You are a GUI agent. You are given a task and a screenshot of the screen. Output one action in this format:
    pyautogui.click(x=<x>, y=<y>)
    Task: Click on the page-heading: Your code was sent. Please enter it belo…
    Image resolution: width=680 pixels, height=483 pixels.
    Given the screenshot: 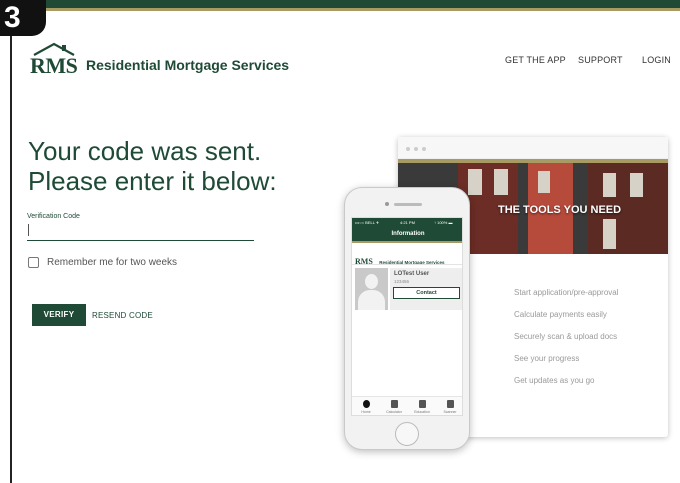 What is the action you would take?
    pyautogui.click(x=188, y=166)
    